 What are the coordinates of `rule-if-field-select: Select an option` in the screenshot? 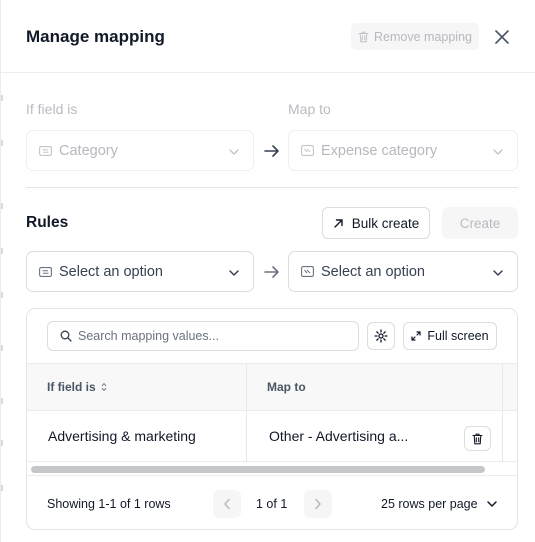 It's located at (140, 271).